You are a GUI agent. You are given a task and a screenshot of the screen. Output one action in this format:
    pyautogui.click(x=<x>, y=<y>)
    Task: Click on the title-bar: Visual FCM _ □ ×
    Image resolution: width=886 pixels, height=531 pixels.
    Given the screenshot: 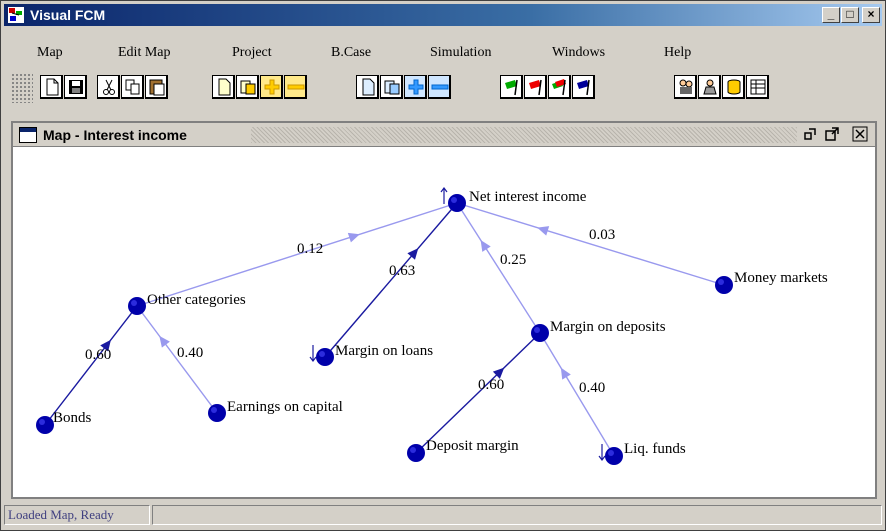 What is the action you would take?
    pyautogui.click(x=443, y=15)
    